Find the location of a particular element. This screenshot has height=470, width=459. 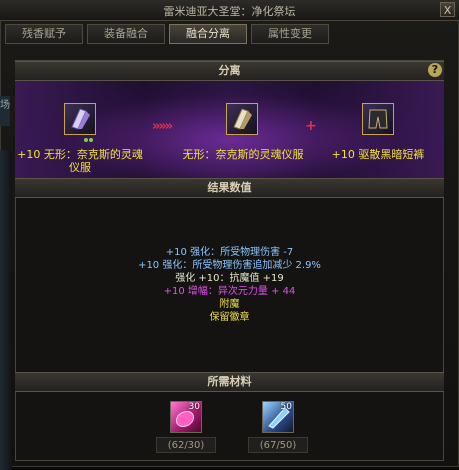

result-line-enchant: 附魔 is located at coordinates (229, 304).